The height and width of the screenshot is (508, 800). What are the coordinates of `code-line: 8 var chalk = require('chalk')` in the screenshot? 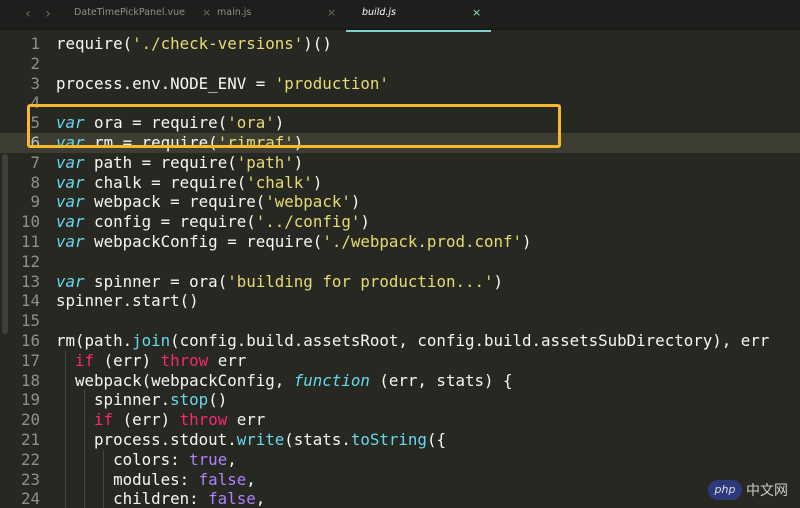 It's located at (400, 183).